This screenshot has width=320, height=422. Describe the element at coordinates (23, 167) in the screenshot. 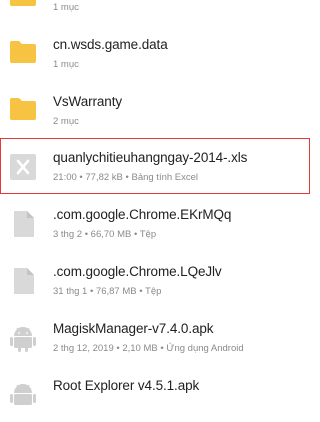

I see `excel-file-icon` at that location.